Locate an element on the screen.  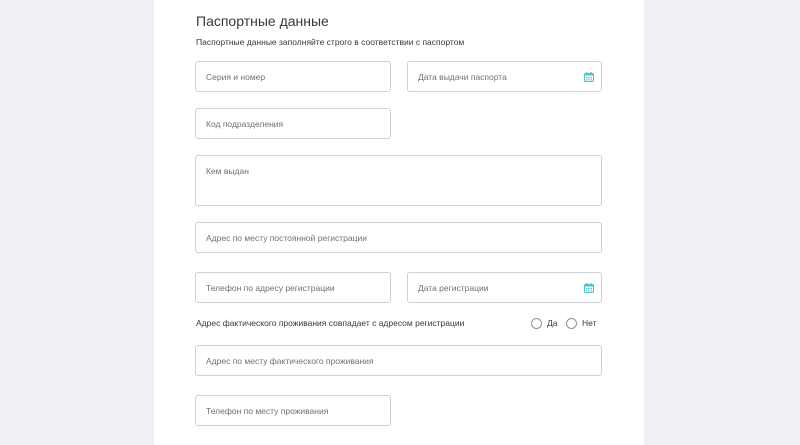
registration-date-placeholder: Дата регистрации is located at coordinates (453, 288).